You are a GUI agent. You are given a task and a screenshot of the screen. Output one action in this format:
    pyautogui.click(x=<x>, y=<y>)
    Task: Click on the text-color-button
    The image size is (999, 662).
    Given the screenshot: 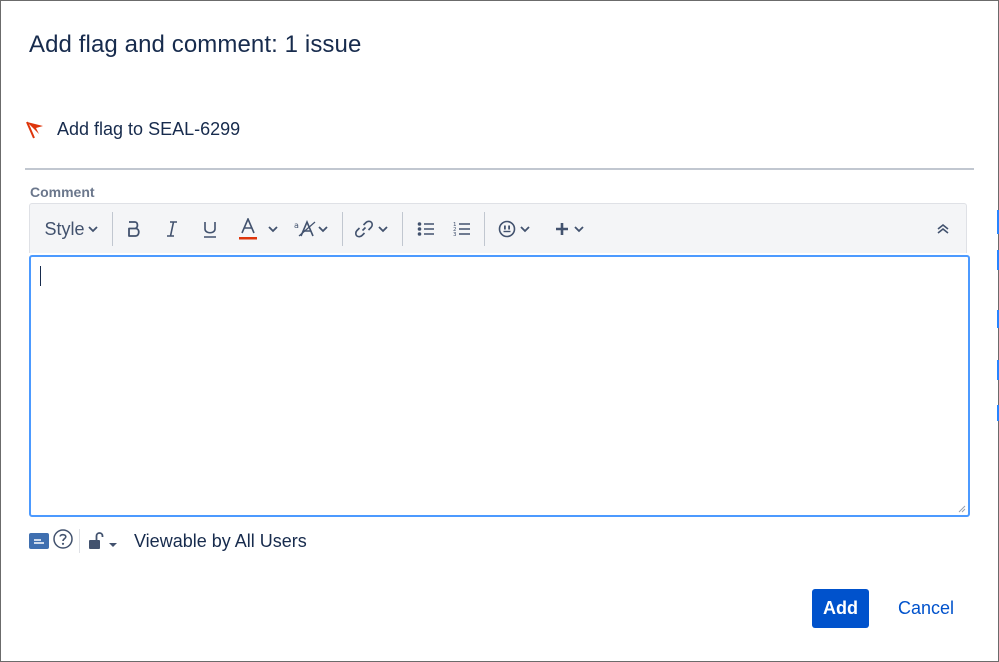 What is the action you would take?
    pyautogui.click(x=248, y=229)
    